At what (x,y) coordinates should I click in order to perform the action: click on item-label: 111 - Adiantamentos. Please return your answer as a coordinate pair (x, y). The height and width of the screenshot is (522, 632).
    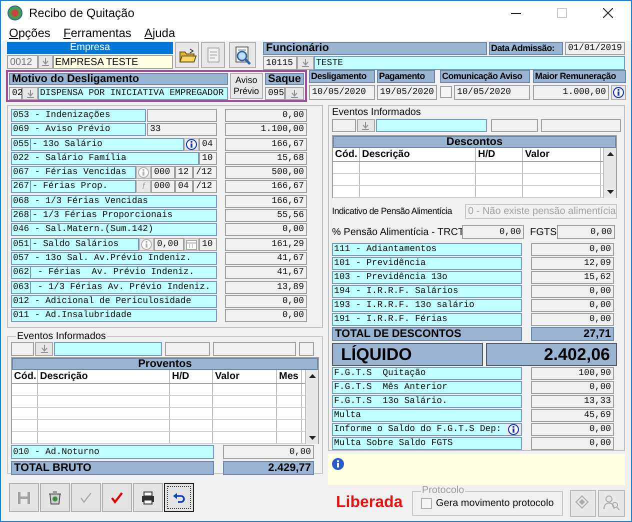
    Looking at the image, I should click on (427, 249).